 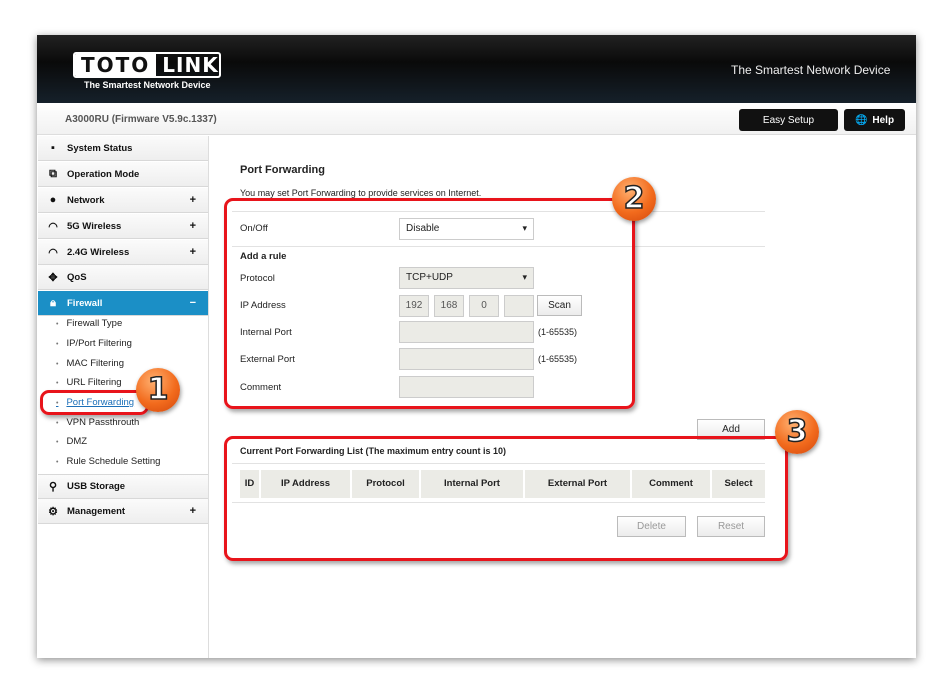 What do you see at coordinates (634, 199) in the screenshot?
I see `annotation-badge-2: 2` at bounding box center [634, 199].